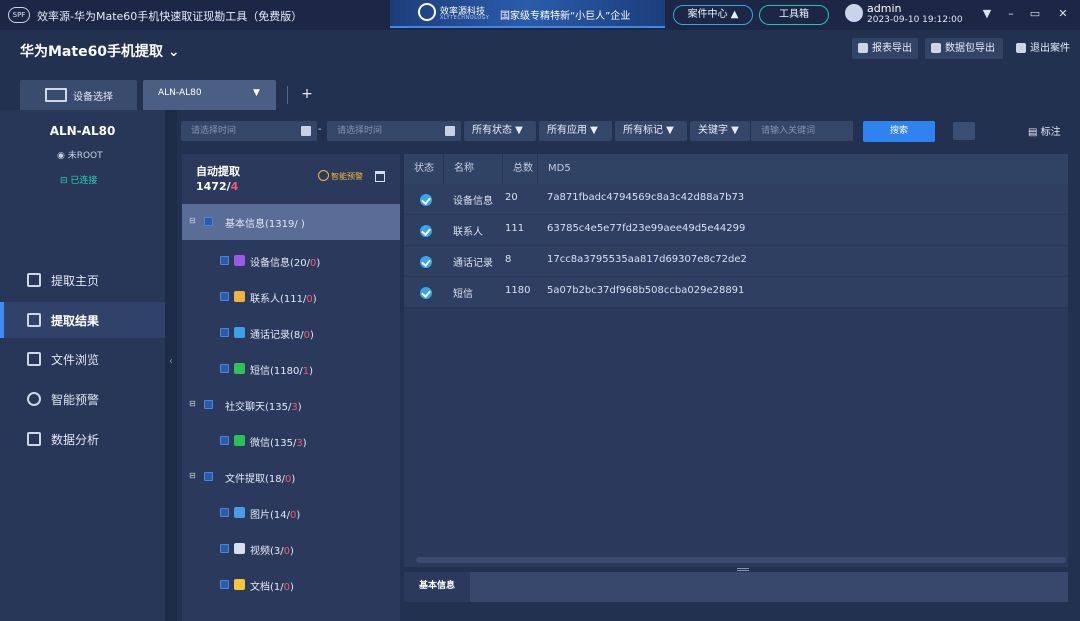  Describe the element at coordinates (394, 131) in the screenshot. I see `end-date-input: 请选择时间` at that location.